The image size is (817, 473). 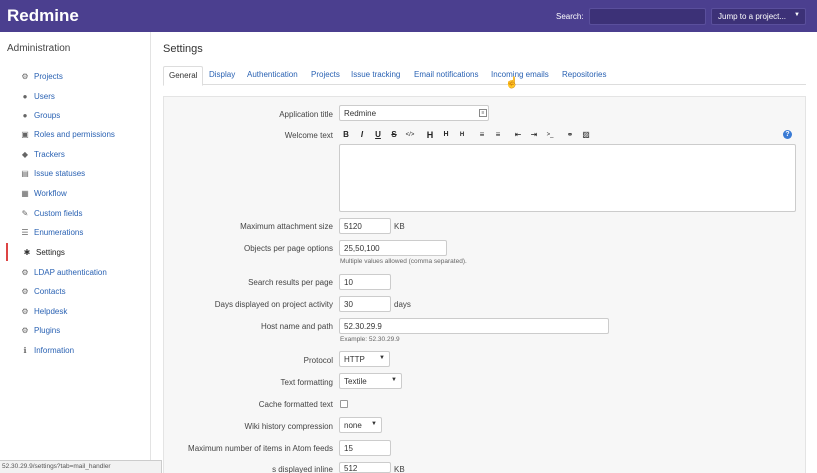 I want to click on sidebar-item-roles: ▣ Roles and permissions, so click(x=78, y=134).